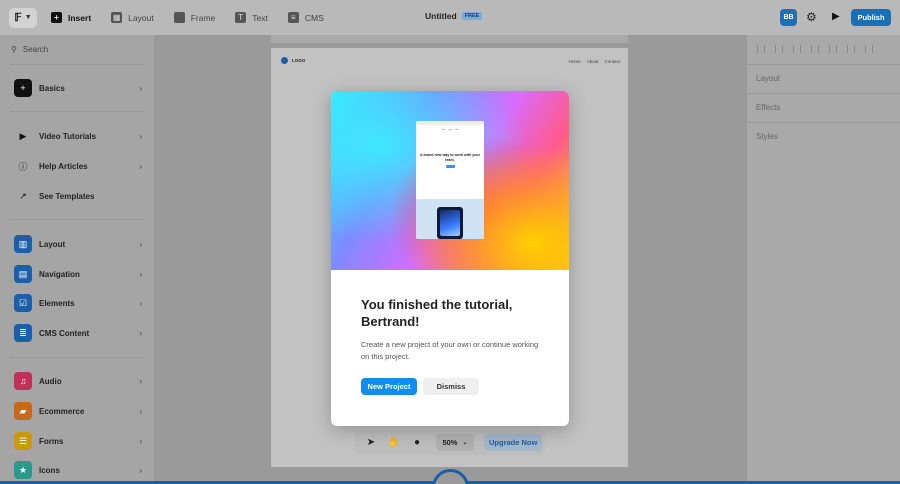  What do you see at coordinates (57, 303) in the screenshot?
I see `sidebar-item-label: Elements` at bounding box center [57, 303].